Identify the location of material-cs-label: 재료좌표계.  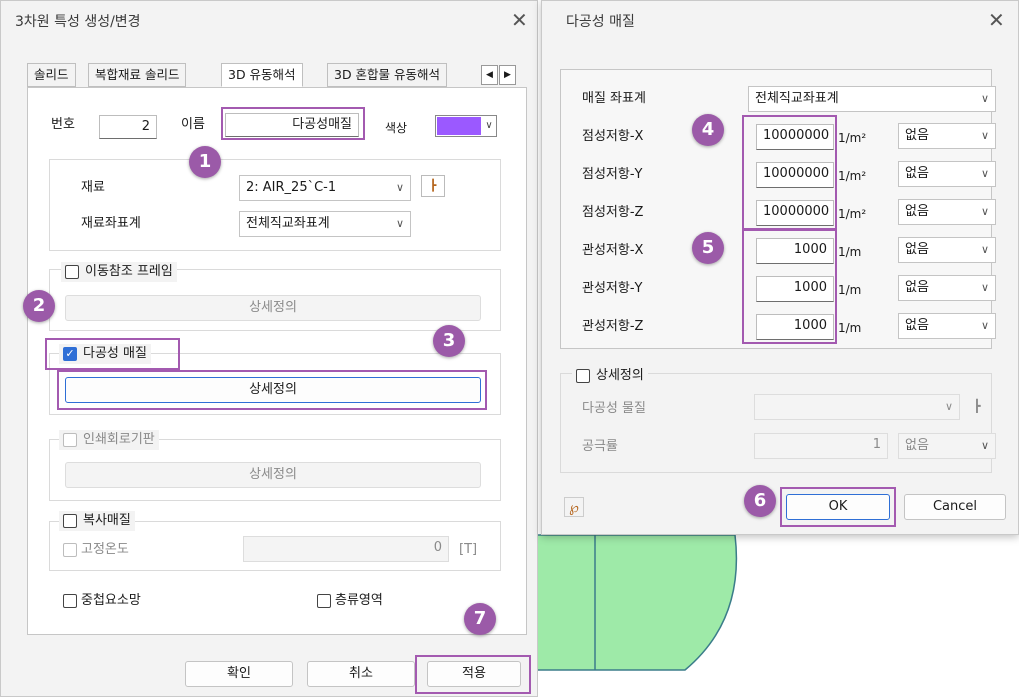
(111, 223).